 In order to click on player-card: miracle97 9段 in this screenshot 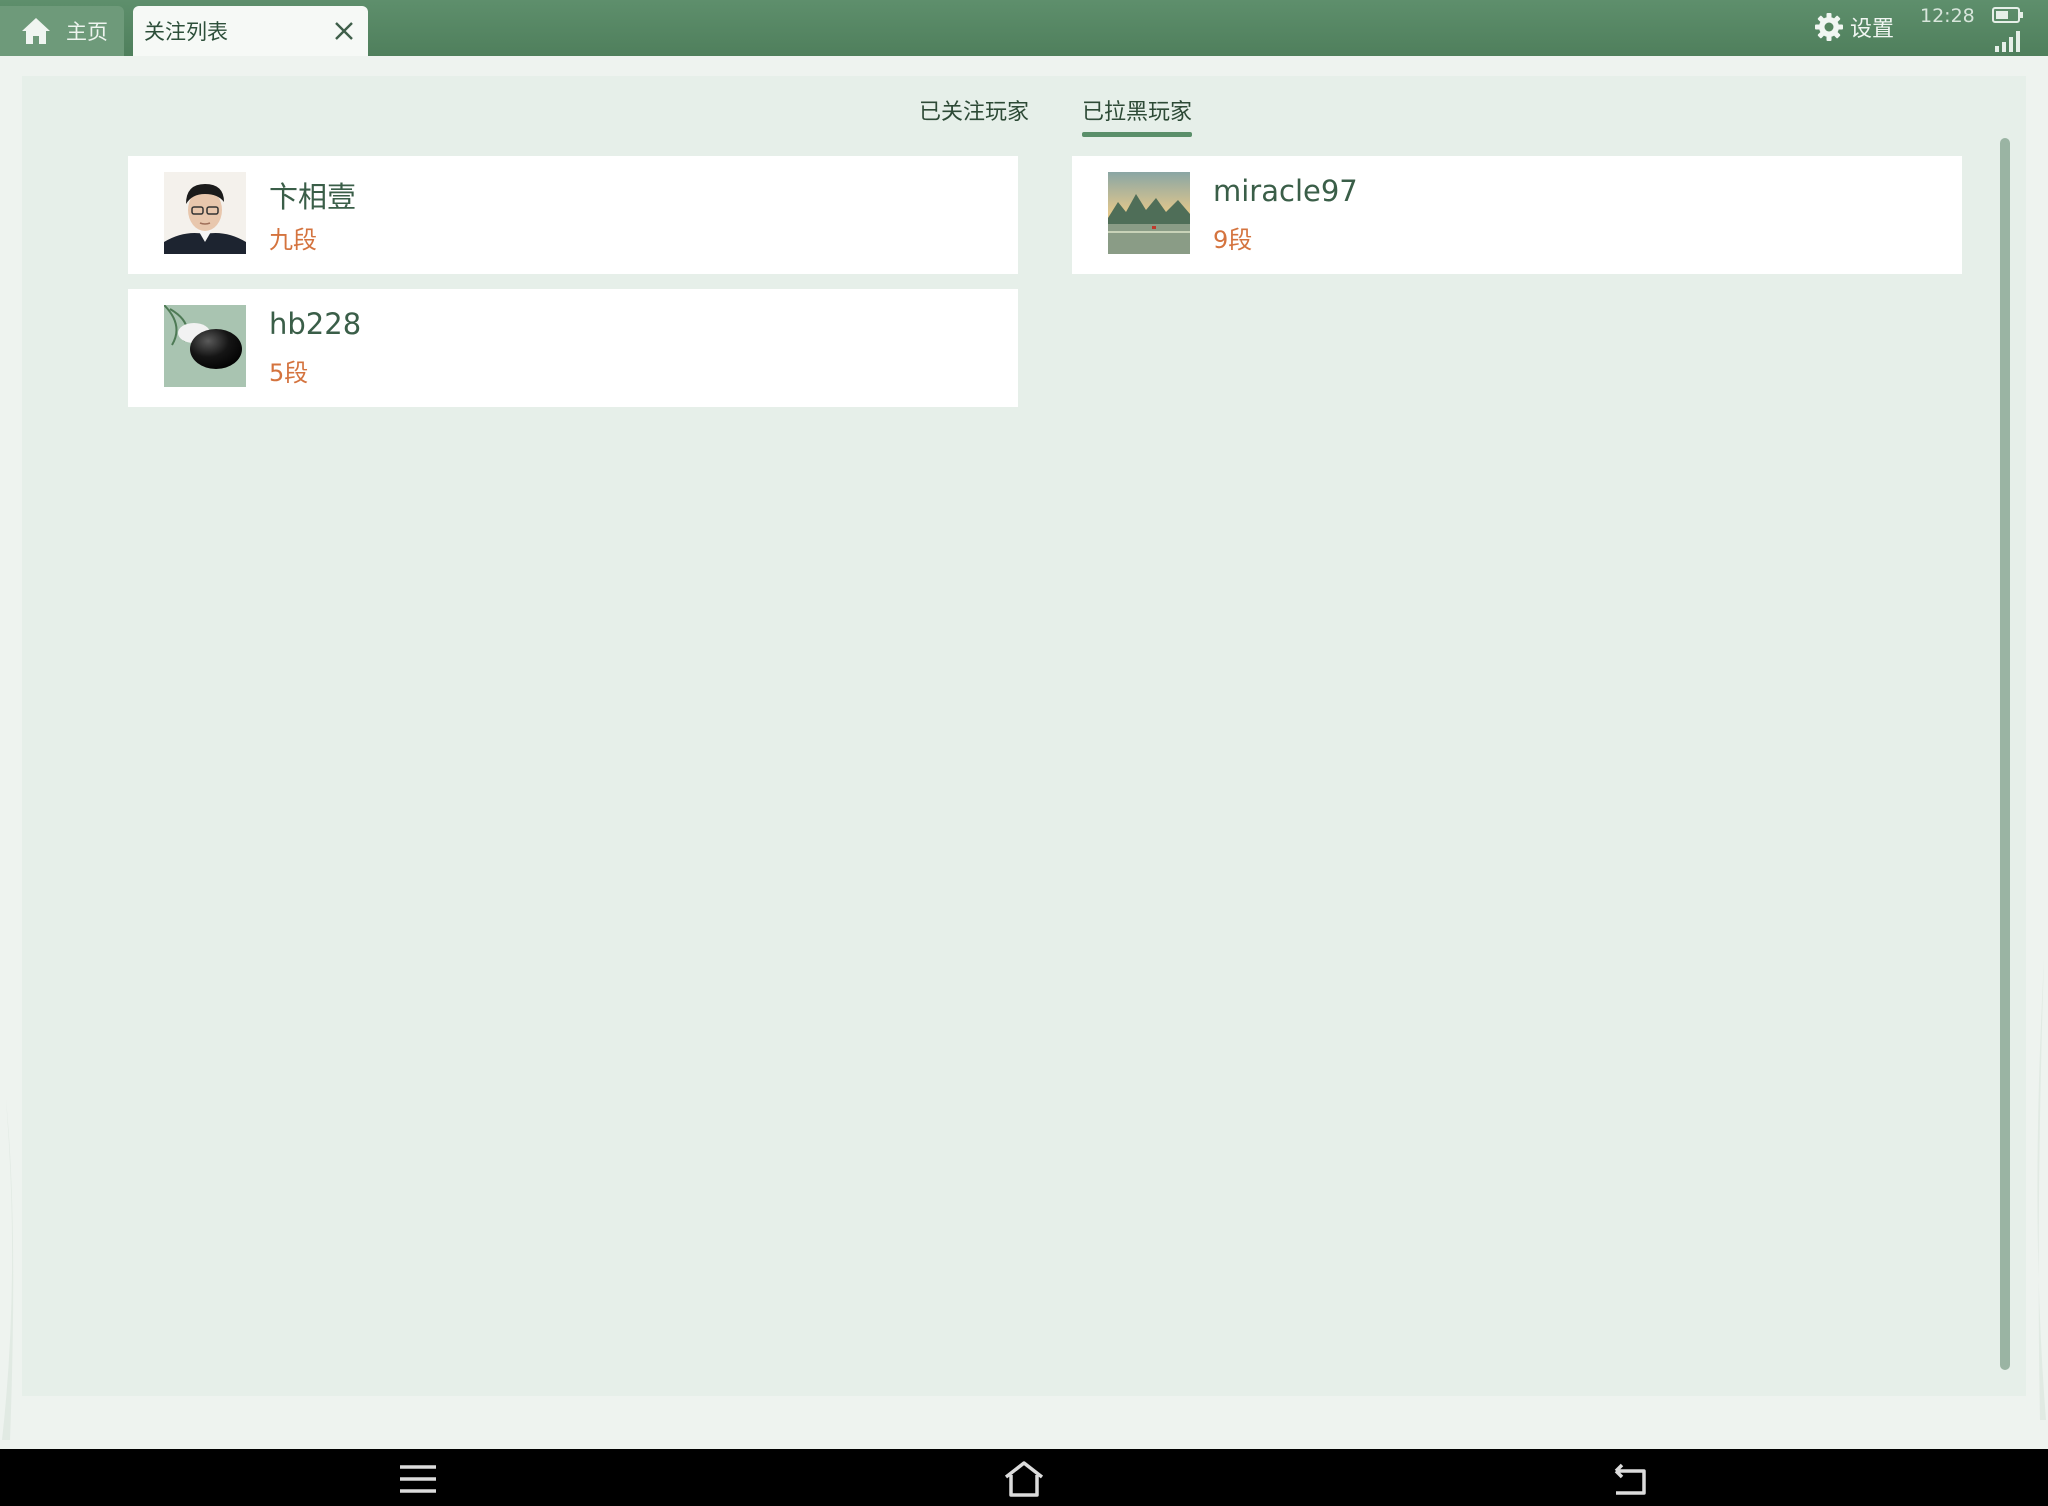, I will do `click(1517, 215)`.